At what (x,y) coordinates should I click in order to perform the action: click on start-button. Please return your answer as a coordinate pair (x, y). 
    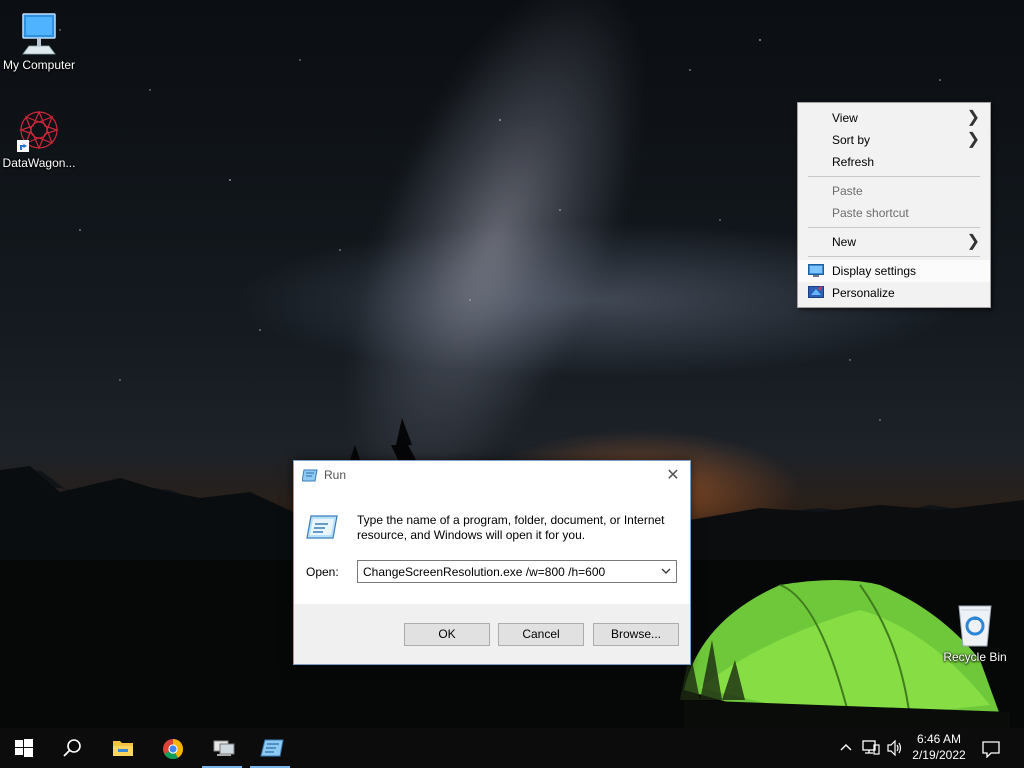
    Looking at the image, I should click on (24, 748).